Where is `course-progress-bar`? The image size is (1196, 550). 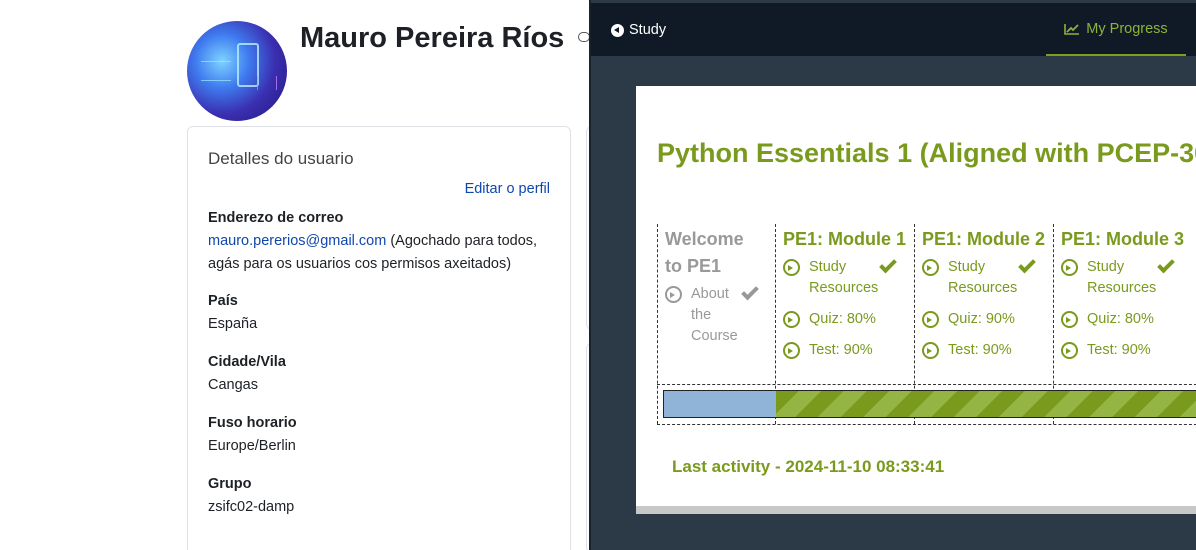
course-progress-bar is located at coordinates (929, 404).